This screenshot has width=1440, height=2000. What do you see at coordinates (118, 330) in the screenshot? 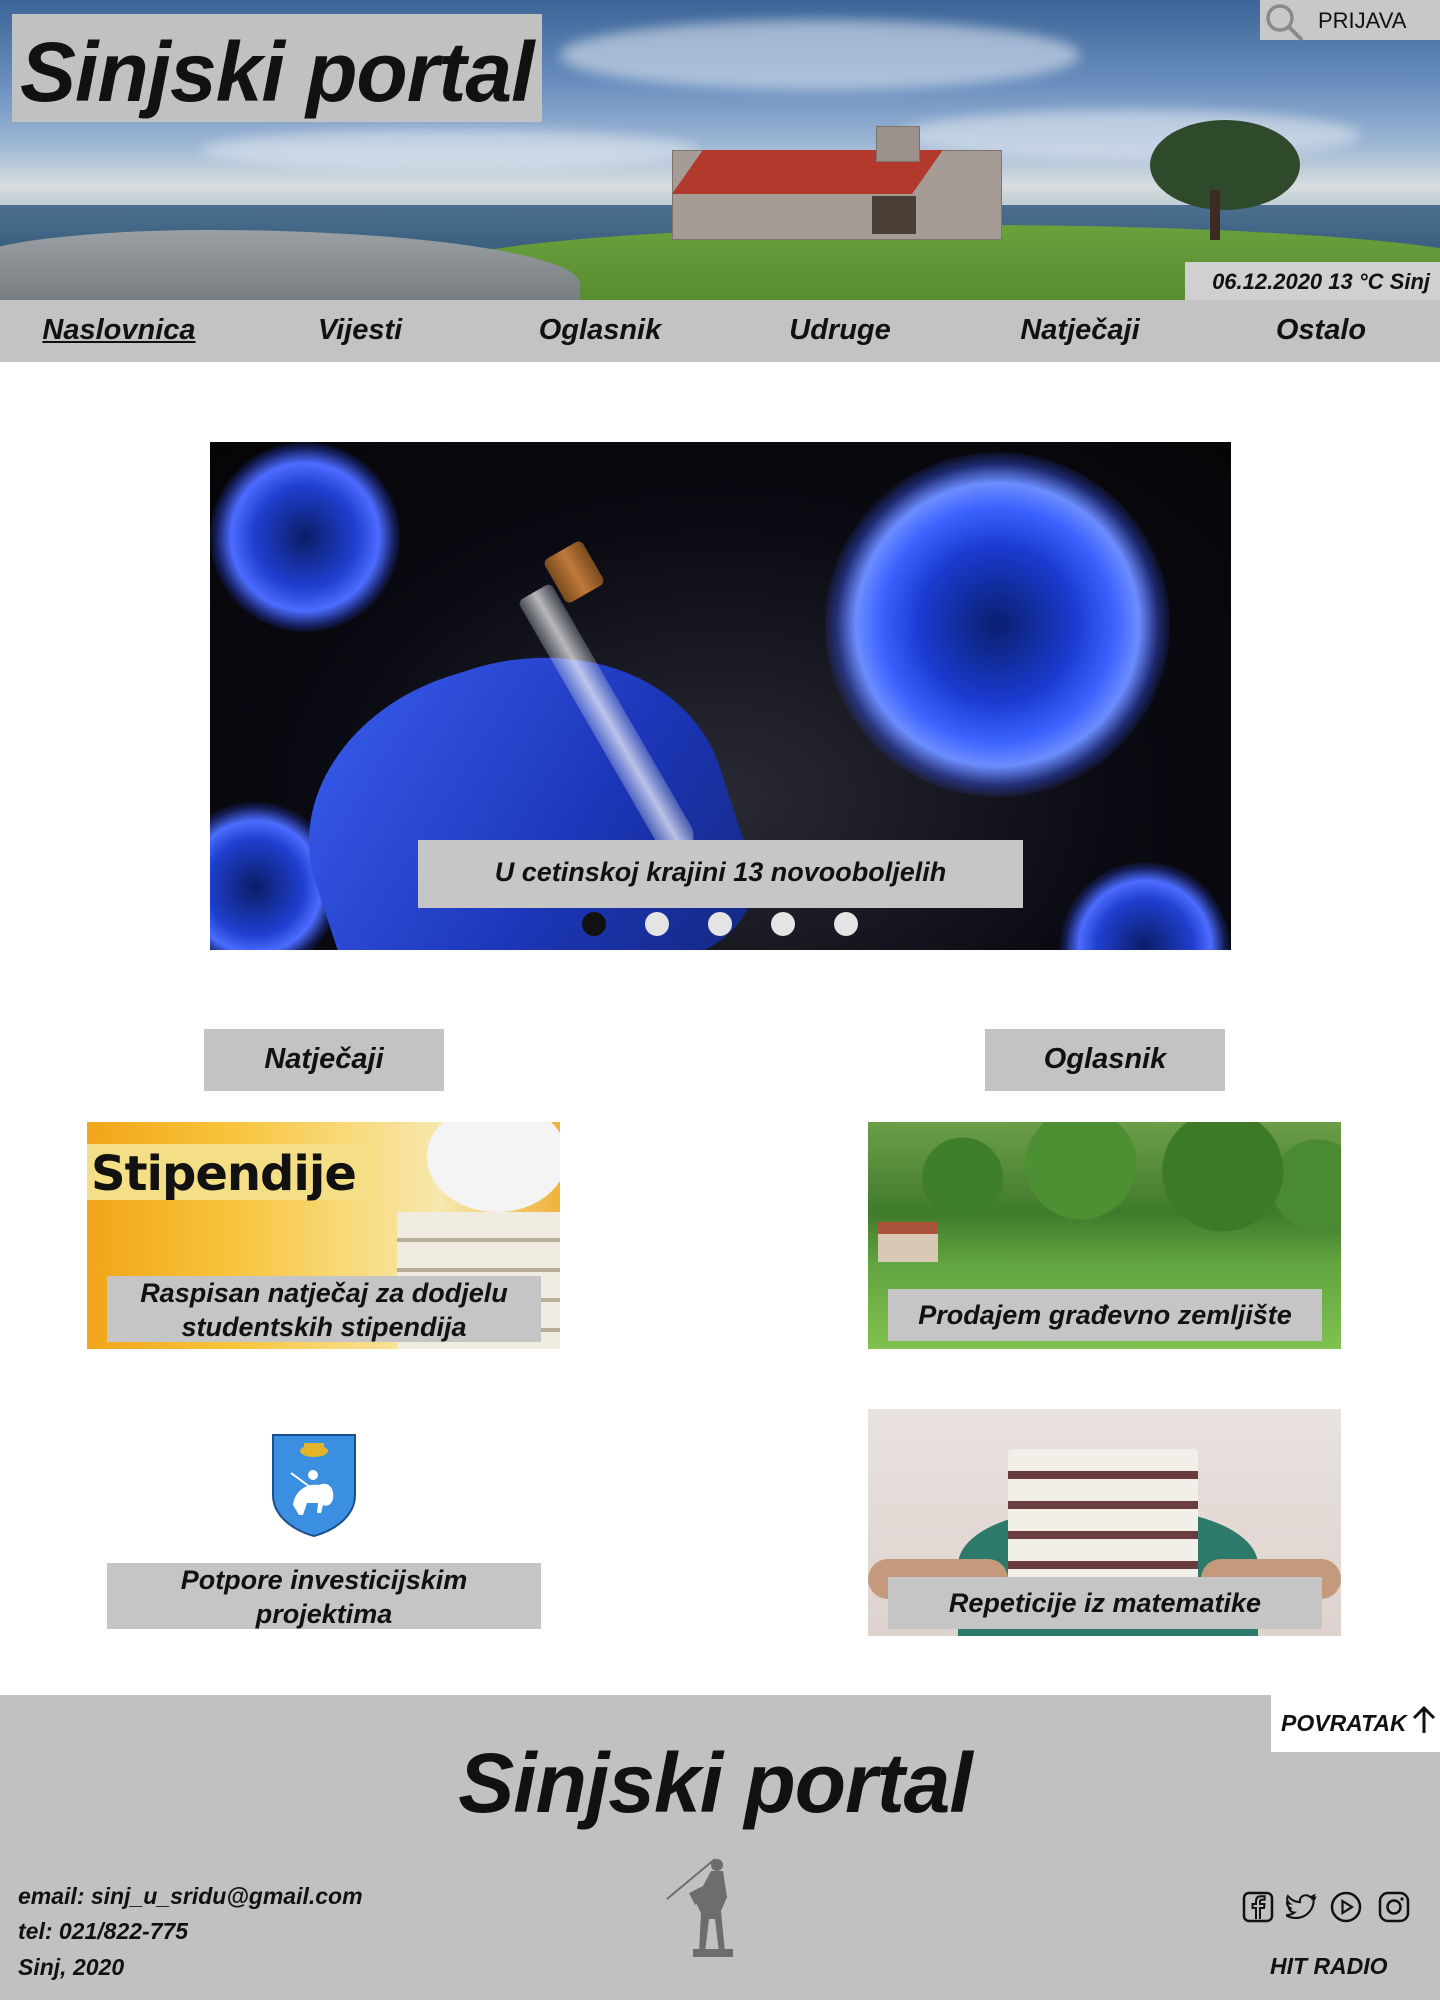
I see `nav-item-naslovnica: Naslovnica` at bounding box center [118, 330].